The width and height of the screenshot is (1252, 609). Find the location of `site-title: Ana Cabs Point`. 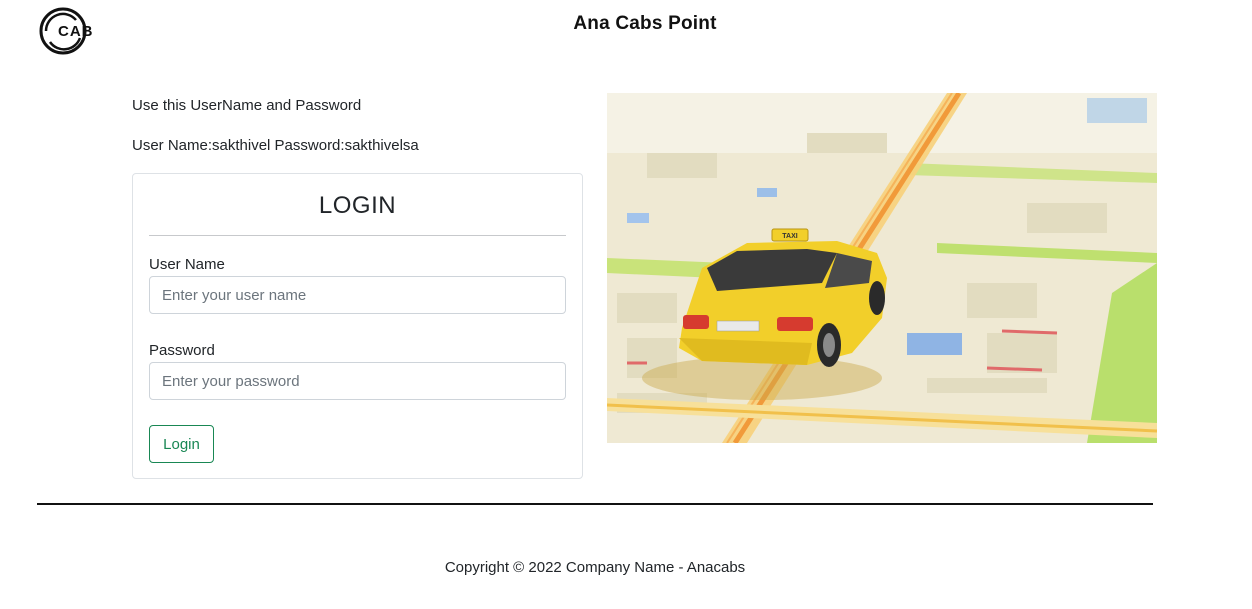

site-title: Ana Cabs Point is located at coordinates (645, 23).